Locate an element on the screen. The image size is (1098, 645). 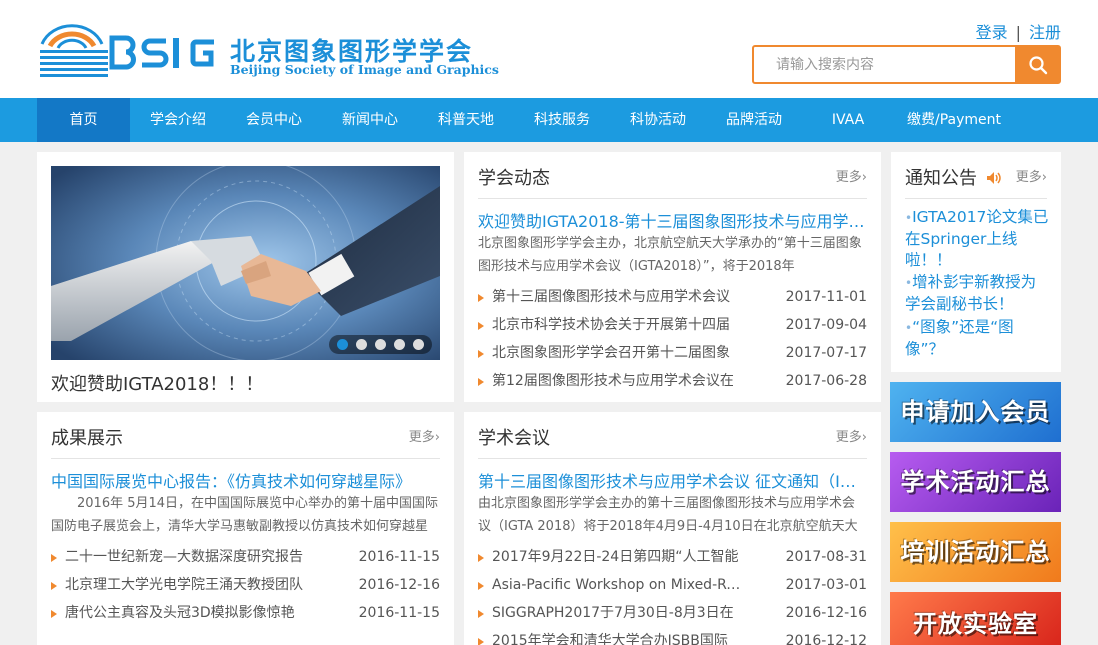
list-item: 唐代公主真容及头冠3D模拟影像惊艳 2016-11-15 is located at coordinates (245, 613).